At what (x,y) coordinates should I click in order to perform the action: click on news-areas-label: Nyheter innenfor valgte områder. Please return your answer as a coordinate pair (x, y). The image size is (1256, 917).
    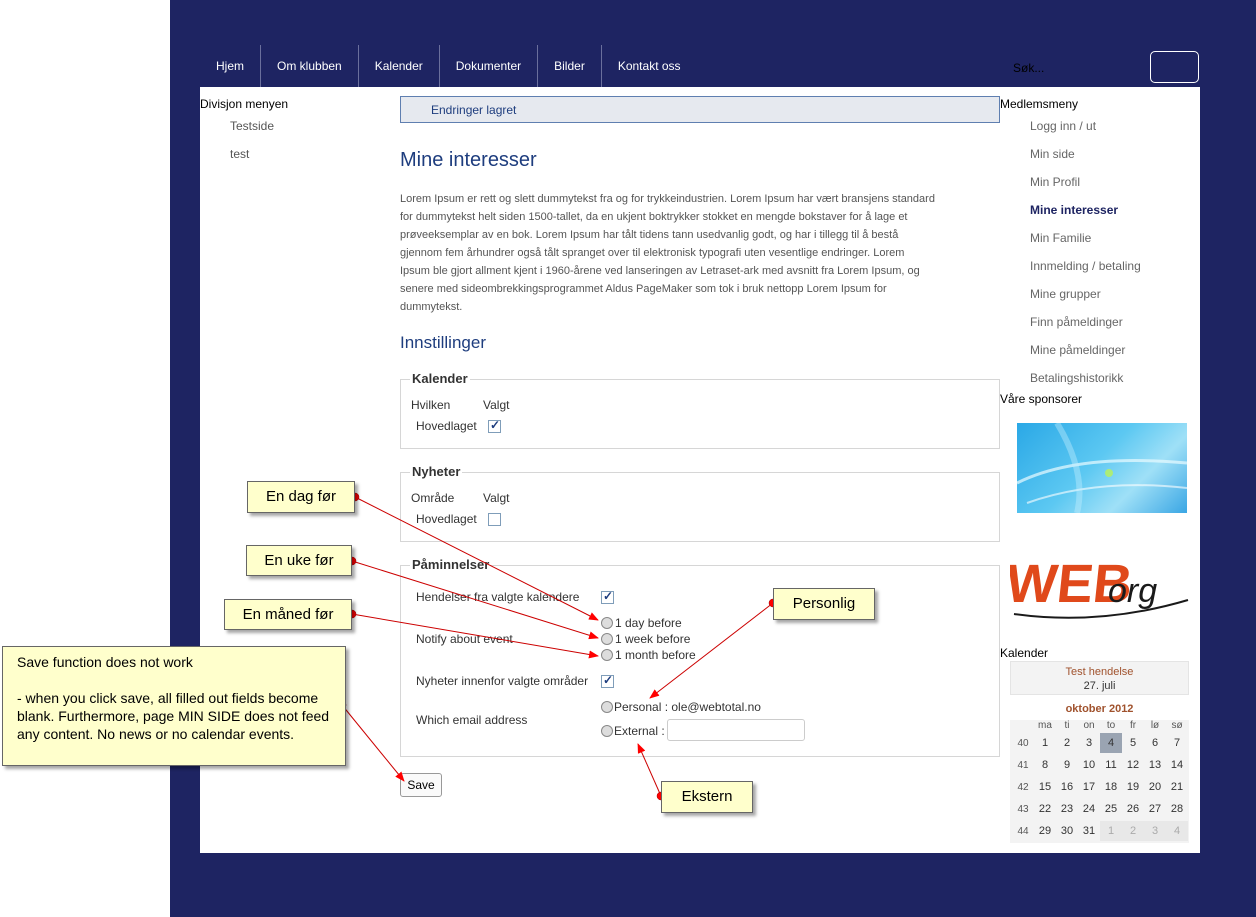
    Looking at the image, I should click on (502, 681).